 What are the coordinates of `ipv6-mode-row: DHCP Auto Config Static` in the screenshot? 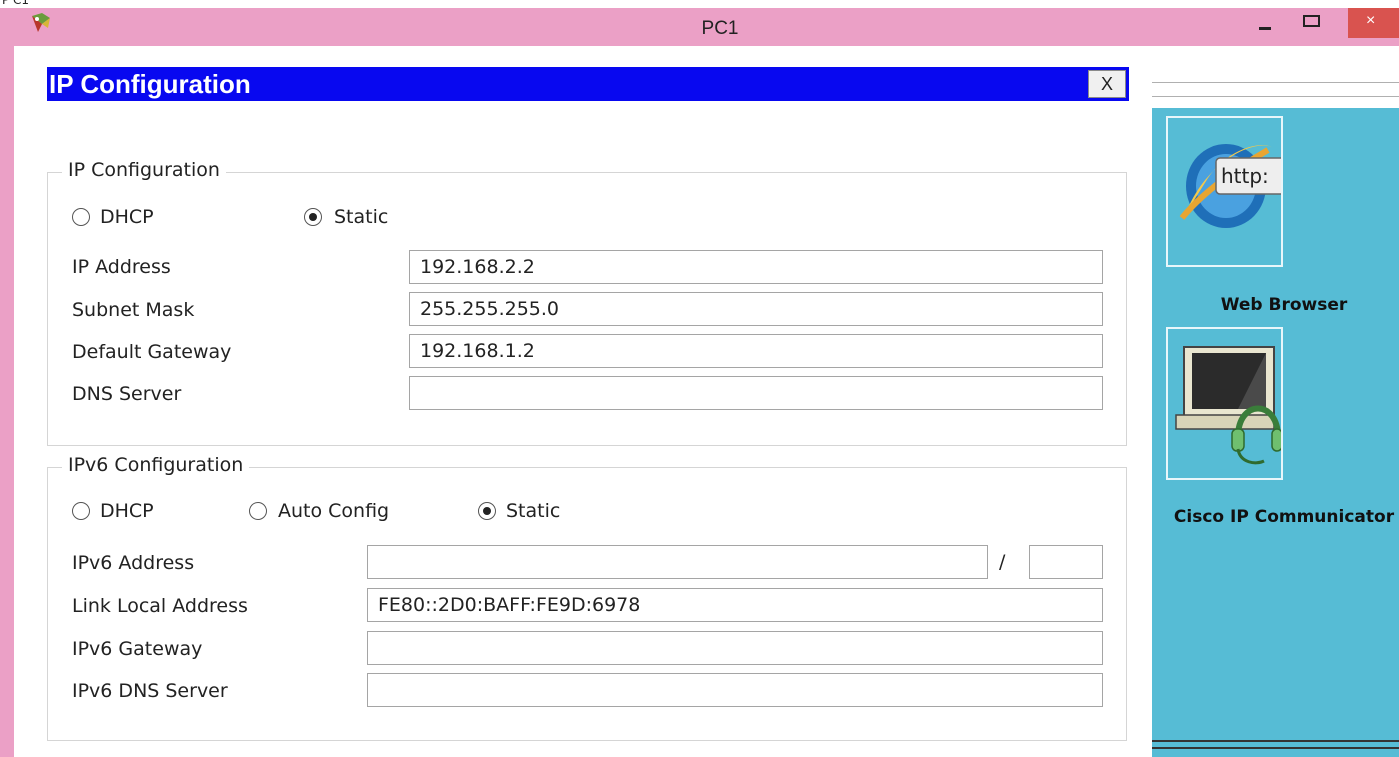 It's located at (352, 512).